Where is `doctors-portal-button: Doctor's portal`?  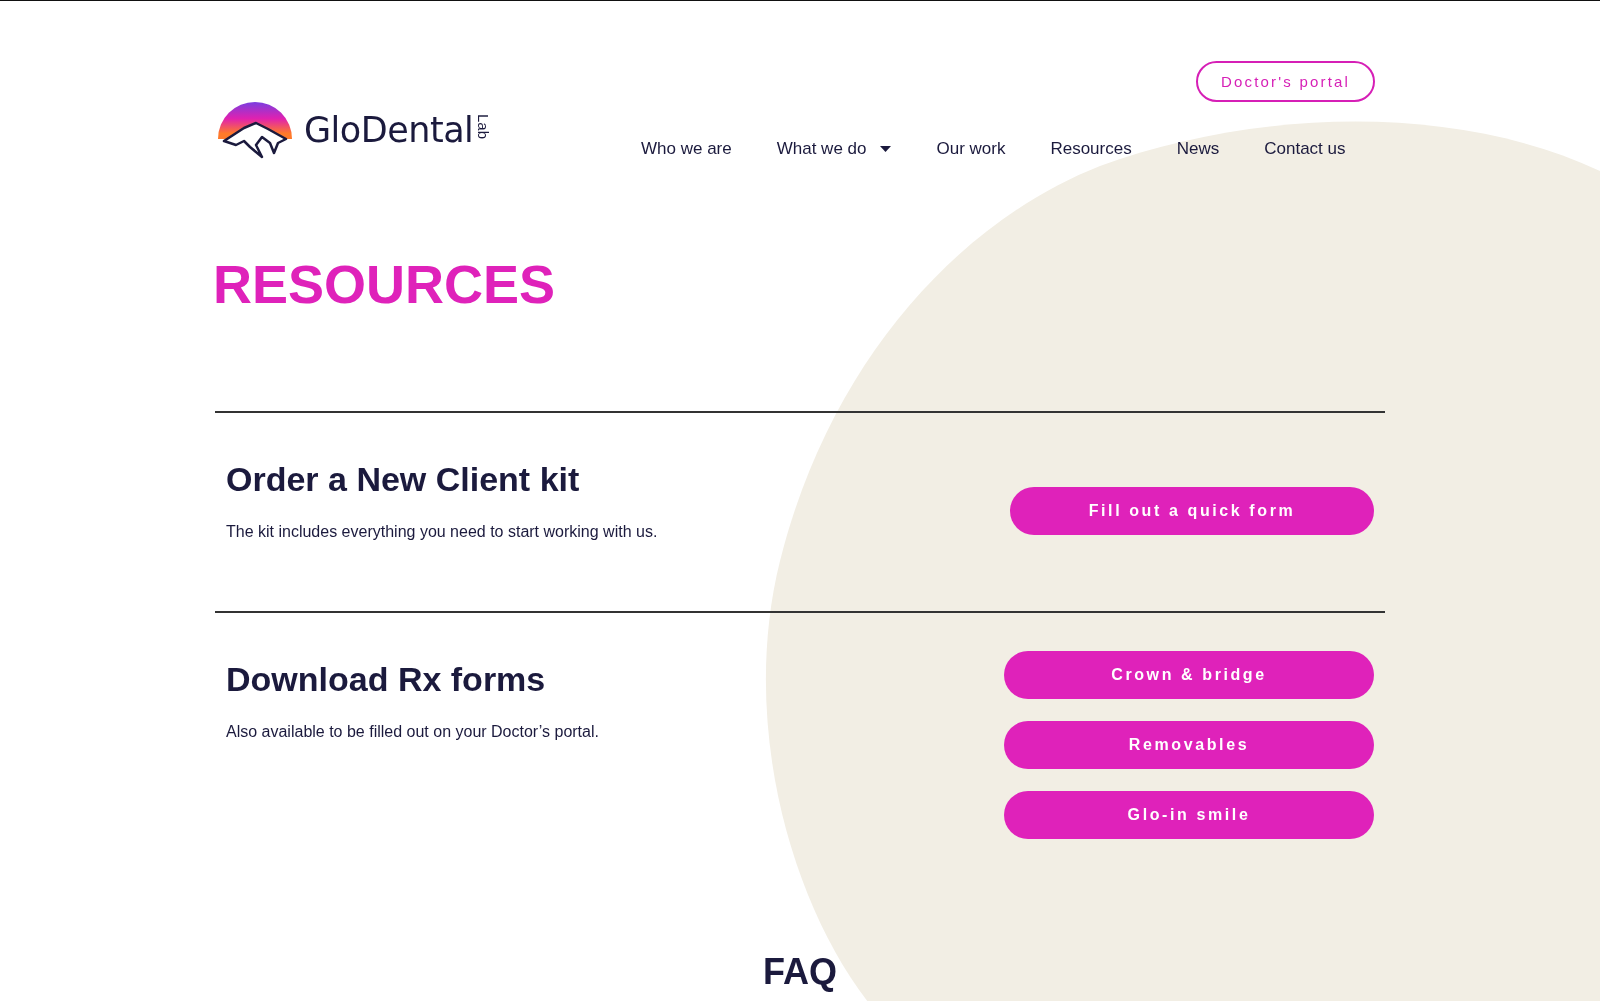
doctors-portal-button: Doctor's portal is located at coordinates (1285, 81).